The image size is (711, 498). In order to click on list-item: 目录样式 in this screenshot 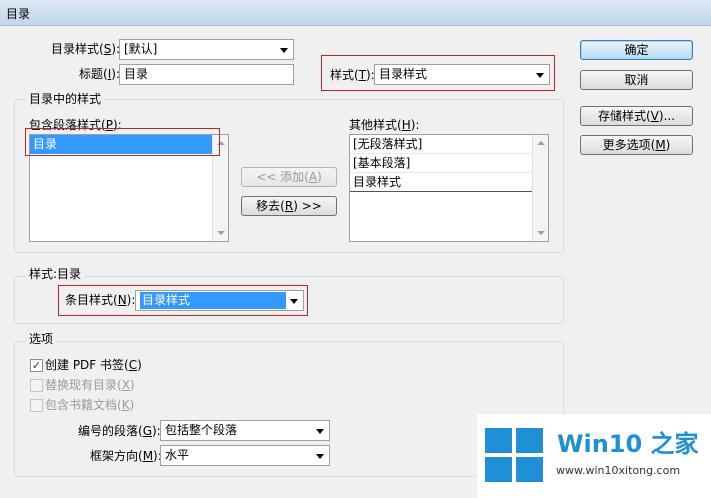, I will do `click(441, 182)`.